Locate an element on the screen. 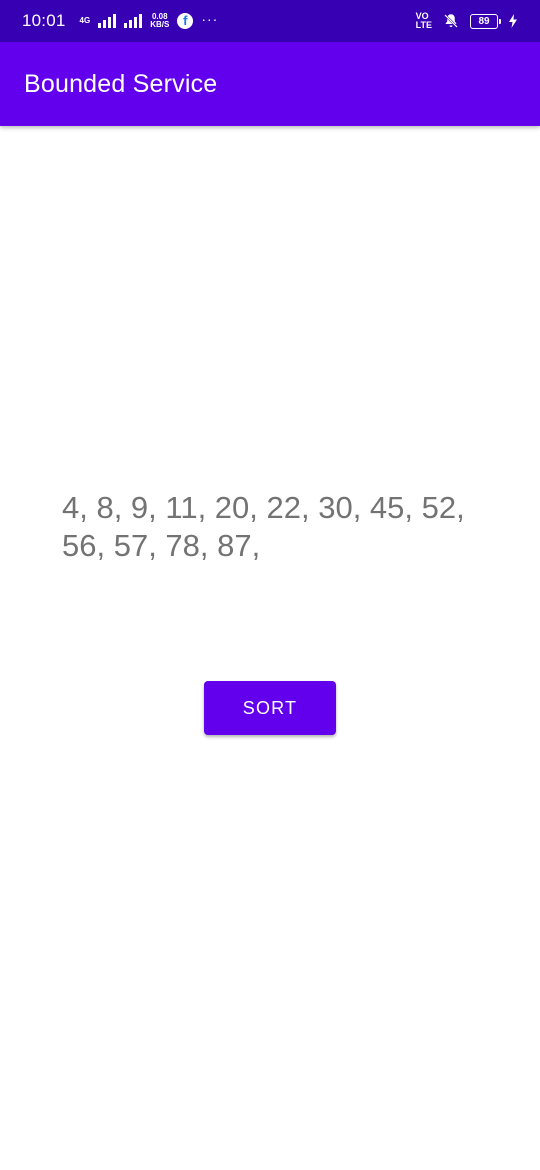 This screenshot has width=540, height=1170. facebook-icon: f is located at coordinates (185, 21).